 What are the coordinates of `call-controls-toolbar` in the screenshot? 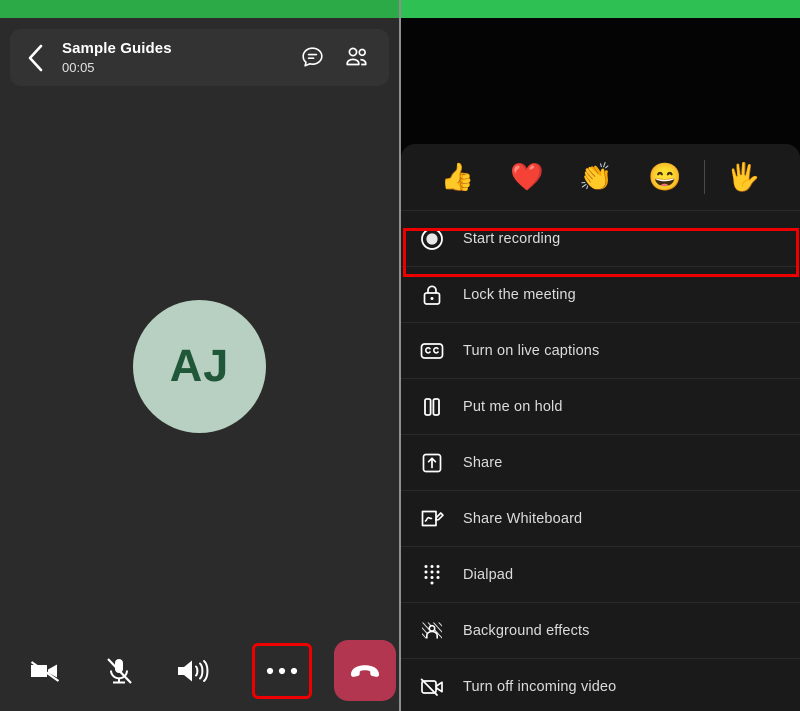 It's located at (199, 670).